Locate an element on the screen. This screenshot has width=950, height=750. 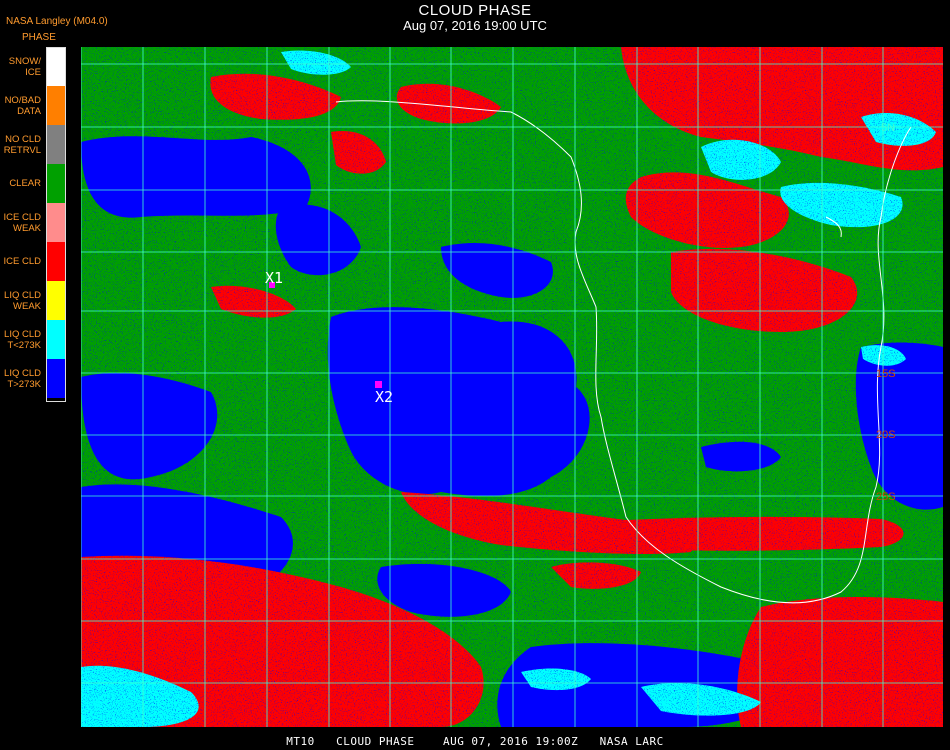
legend-label: NO/BAD DATA is located at coordinates (22, 105).